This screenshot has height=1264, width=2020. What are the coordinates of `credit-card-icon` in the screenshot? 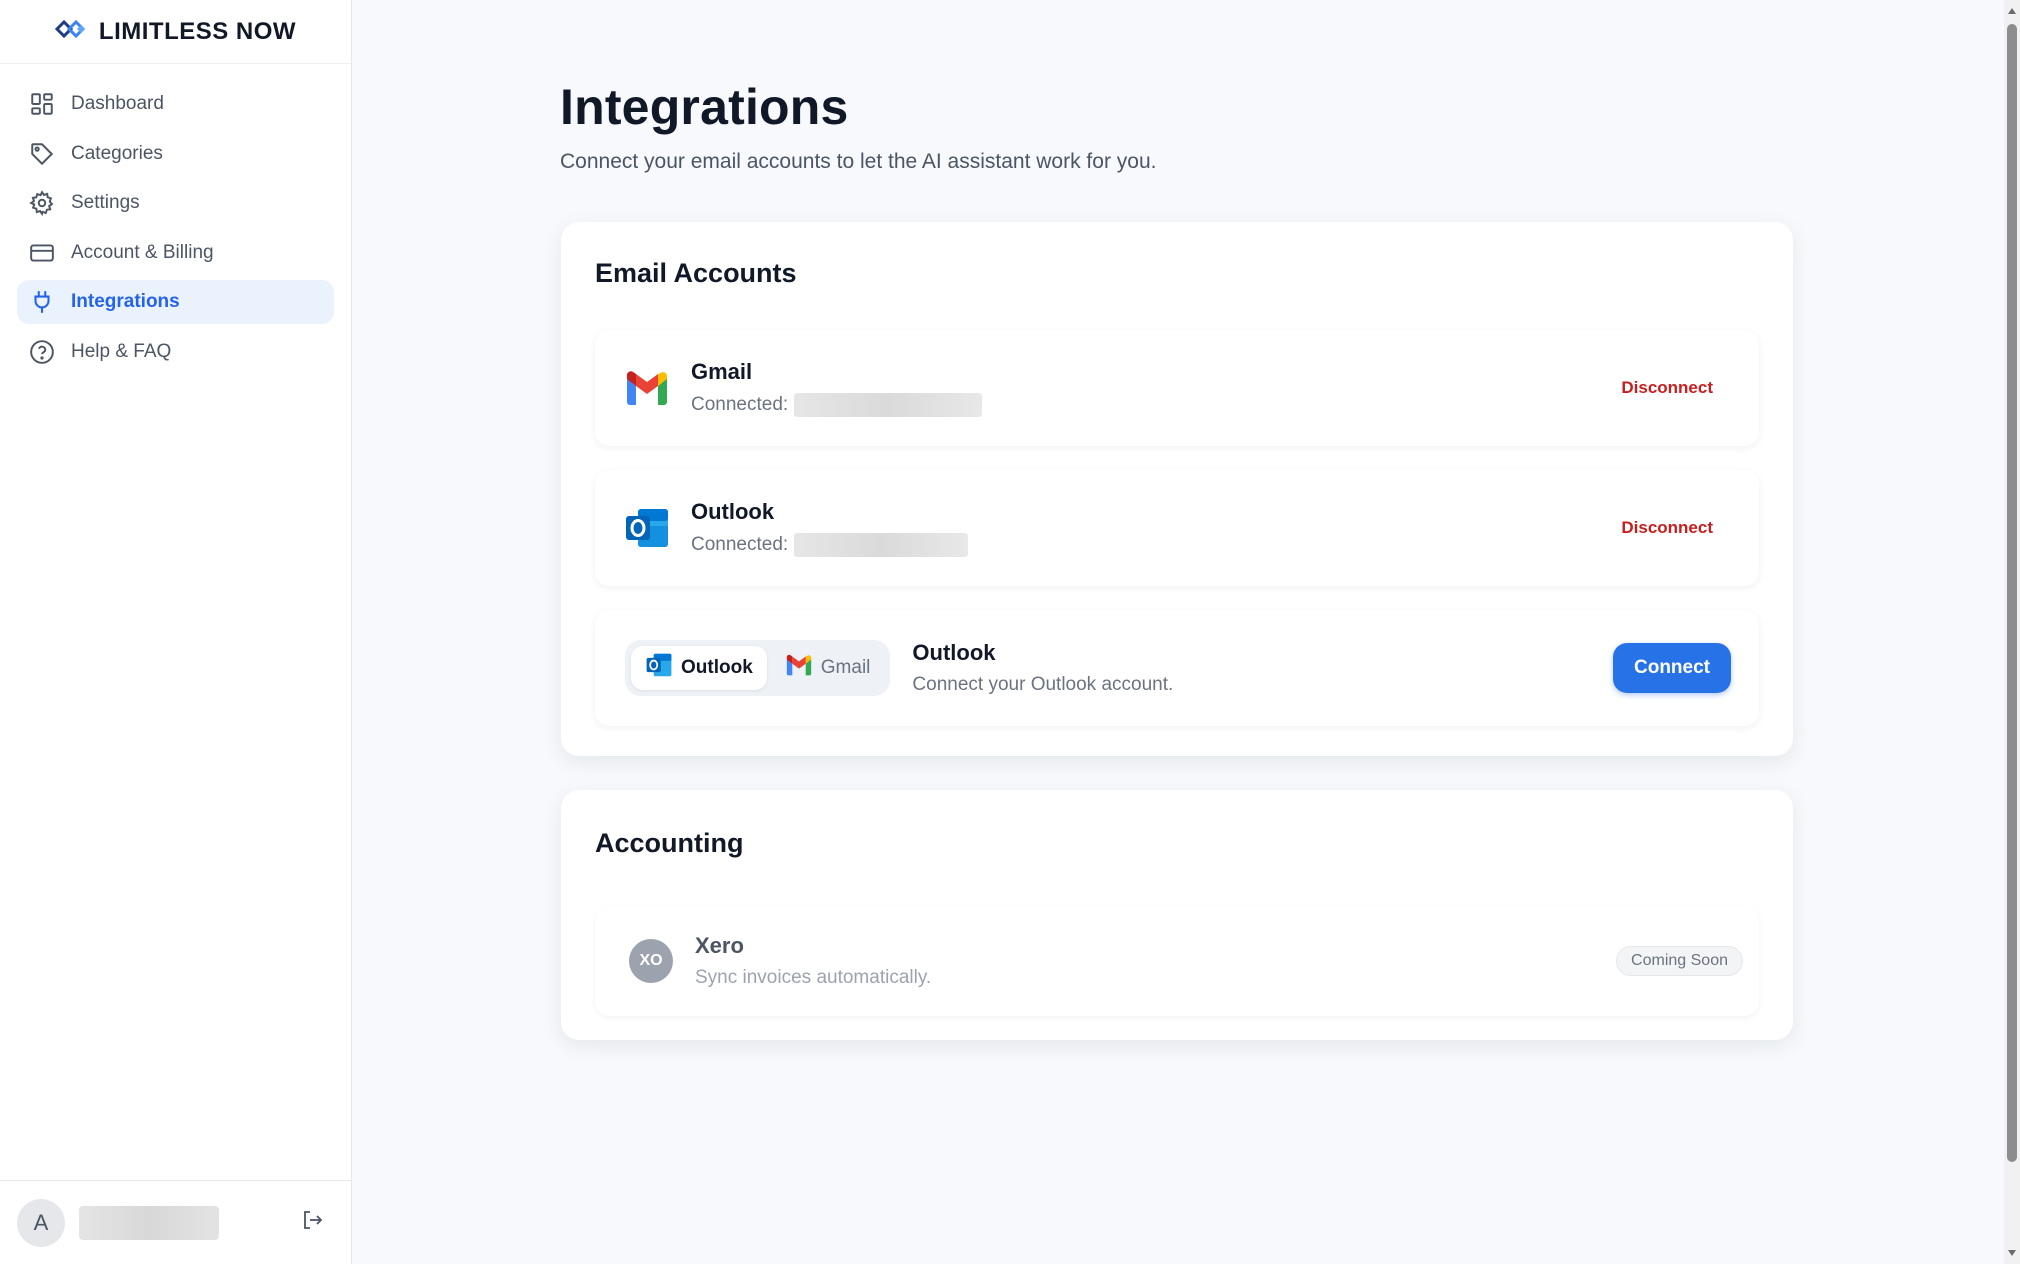 It's located at (42, 252).